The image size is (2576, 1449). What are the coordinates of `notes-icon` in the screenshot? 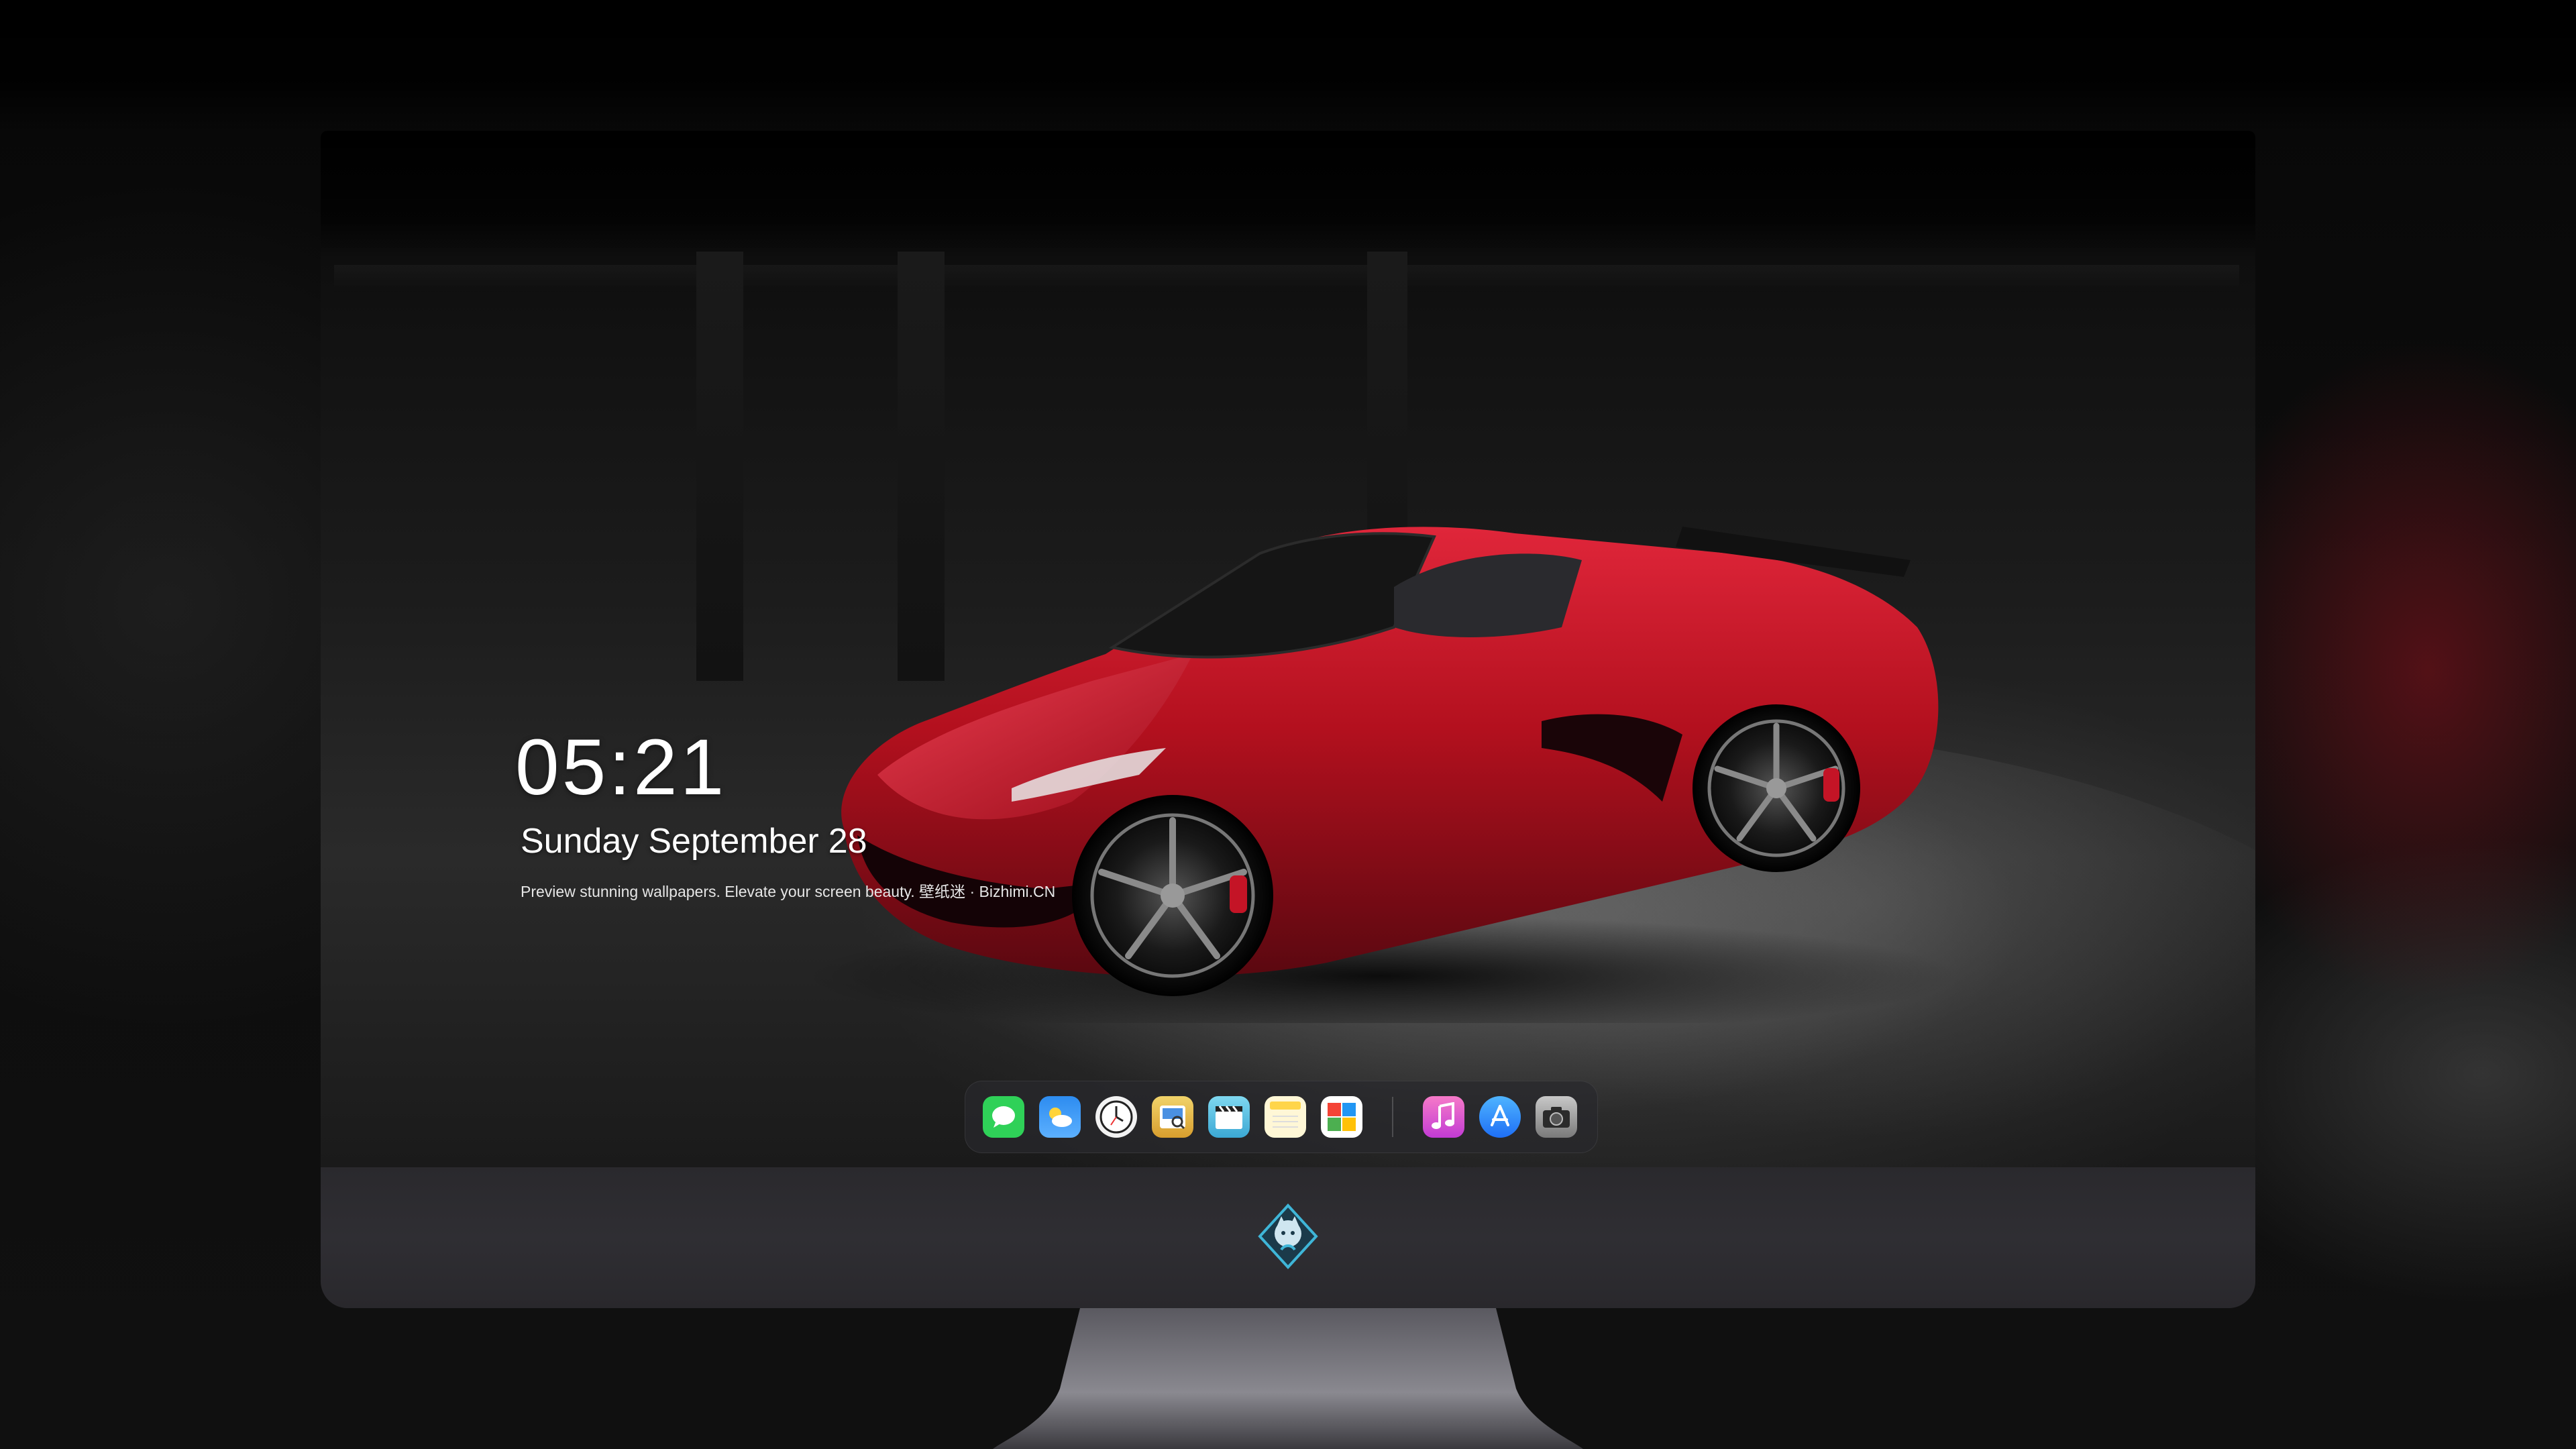 It's located at (1285, 1117).